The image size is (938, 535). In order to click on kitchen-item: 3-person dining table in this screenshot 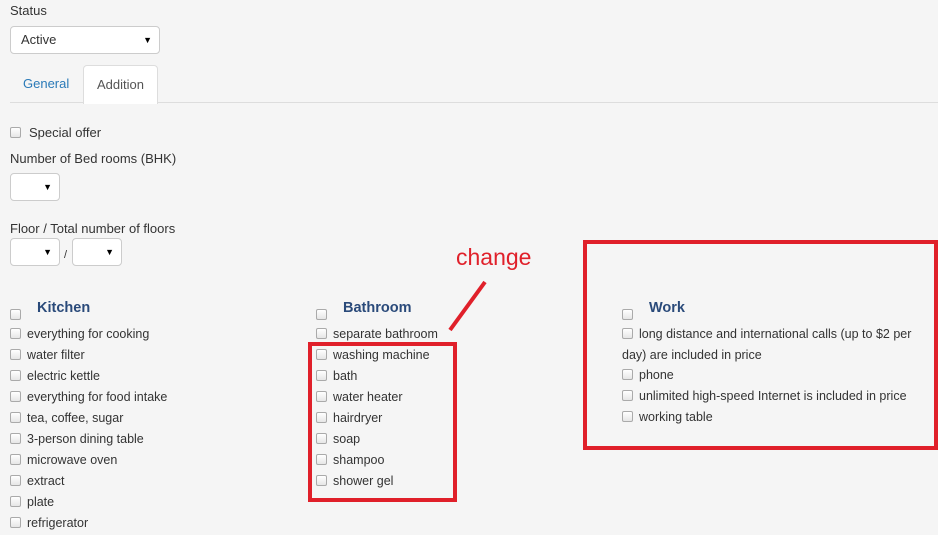, I will do `click(77, 439)`.